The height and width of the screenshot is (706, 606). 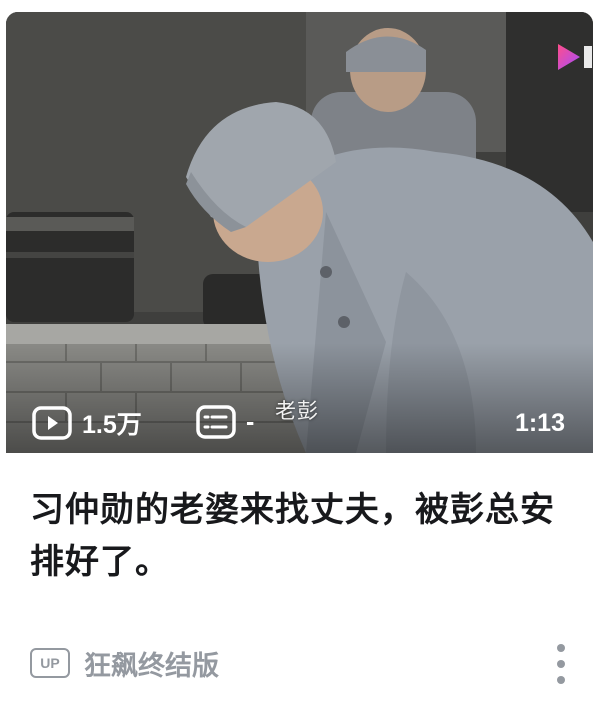 What do you see at coordinates (539, 423) in the screenshot?
I see `video-duration: 1:13` at bounding box center [539, 423].